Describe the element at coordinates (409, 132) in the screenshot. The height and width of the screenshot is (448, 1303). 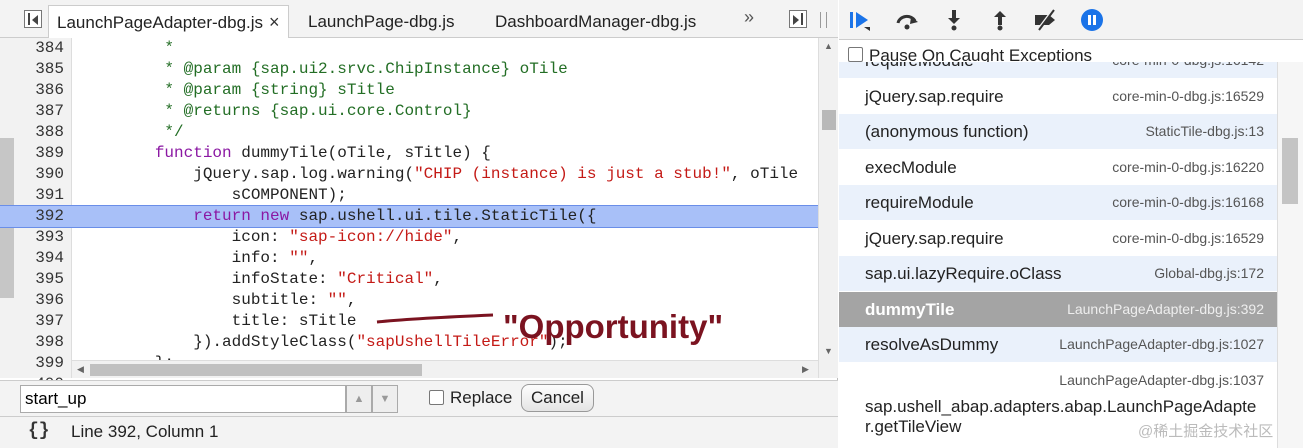
I see `code-line: 388 */` at that location.